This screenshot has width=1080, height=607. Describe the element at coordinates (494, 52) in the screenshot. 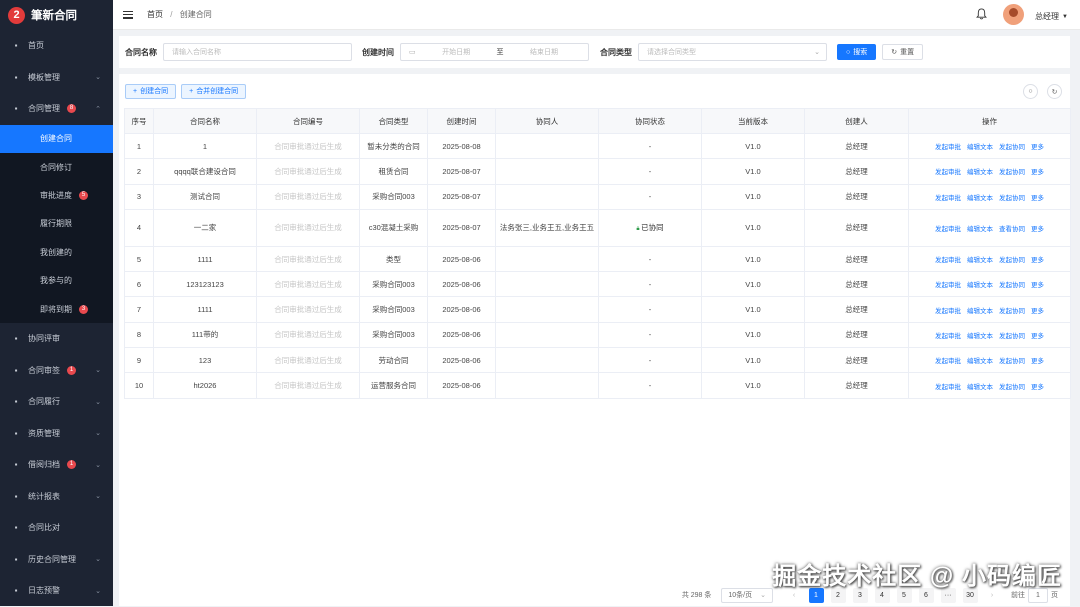

I see `date-range-picker: ▭ 开始日期 至 结束日期` at that location.